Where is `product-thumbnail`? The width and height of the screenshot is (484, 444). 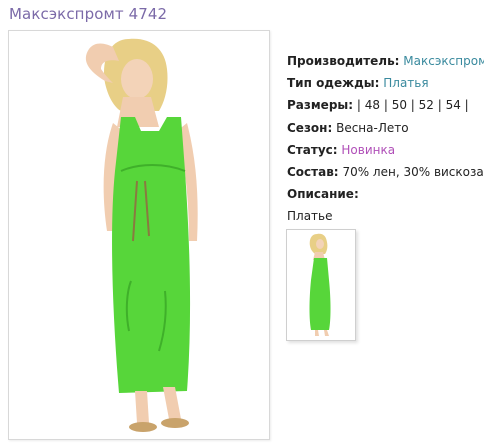 product-thumbnail is located at coordinates (321, 285).